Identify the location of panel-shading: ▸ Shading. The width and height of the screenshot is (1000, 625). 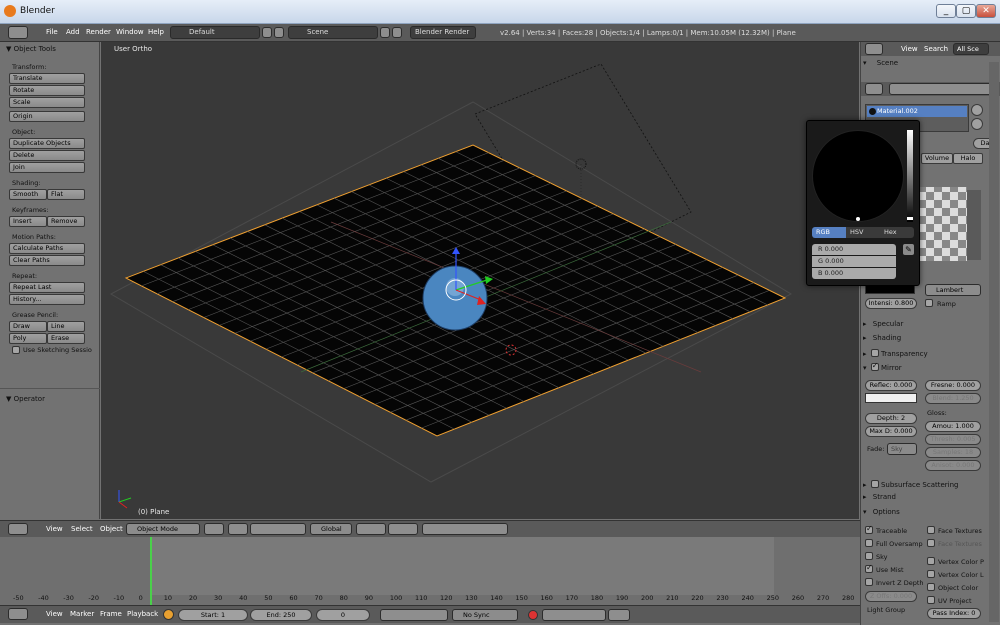
(882, 338).